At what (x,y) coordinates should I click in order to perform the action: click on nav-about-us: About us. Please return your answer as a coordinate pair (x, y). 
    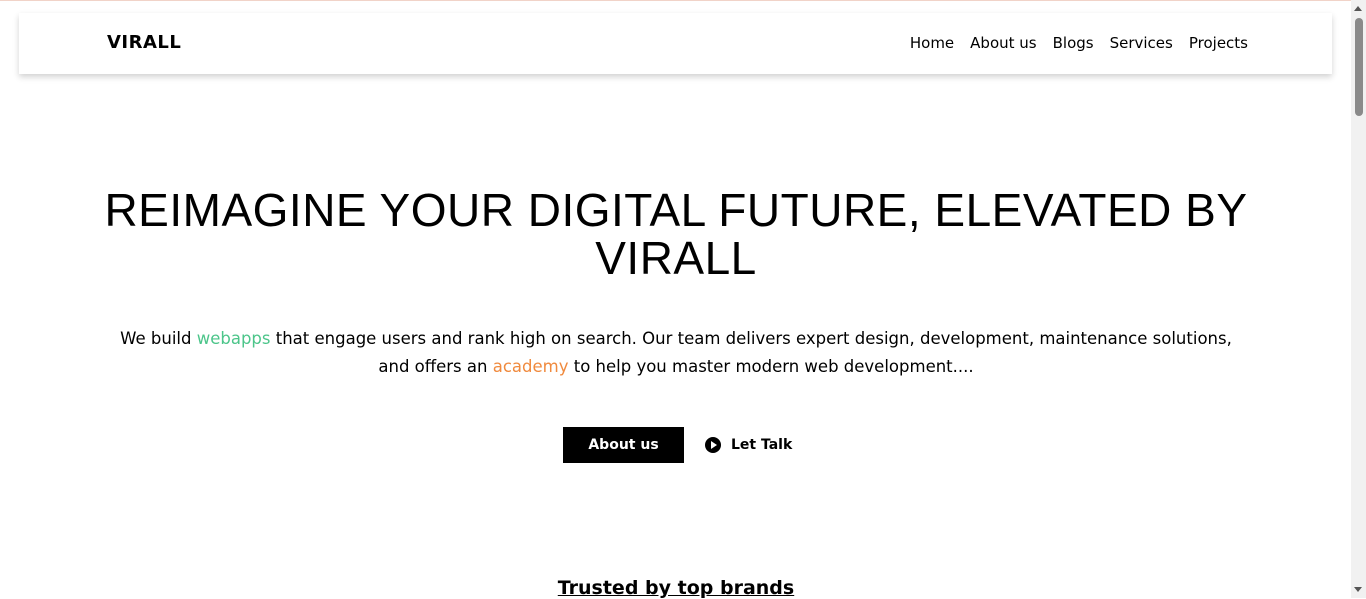
    Looking at the image, I should click on (1003, 43).